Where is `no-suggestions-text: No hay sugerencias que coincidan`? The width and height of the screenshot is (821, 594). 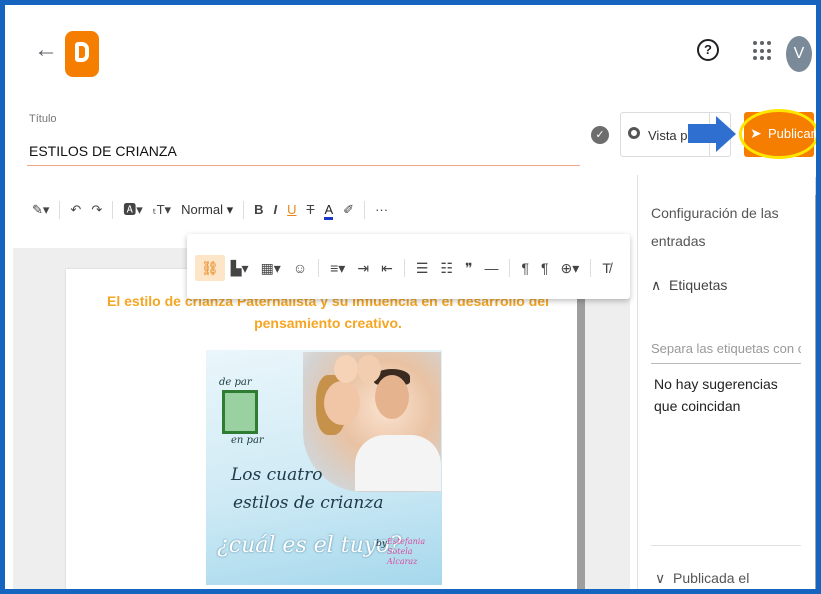
no-suggestions-text: No hay sugerencias que coincidan is located at coordinates (716, 395).